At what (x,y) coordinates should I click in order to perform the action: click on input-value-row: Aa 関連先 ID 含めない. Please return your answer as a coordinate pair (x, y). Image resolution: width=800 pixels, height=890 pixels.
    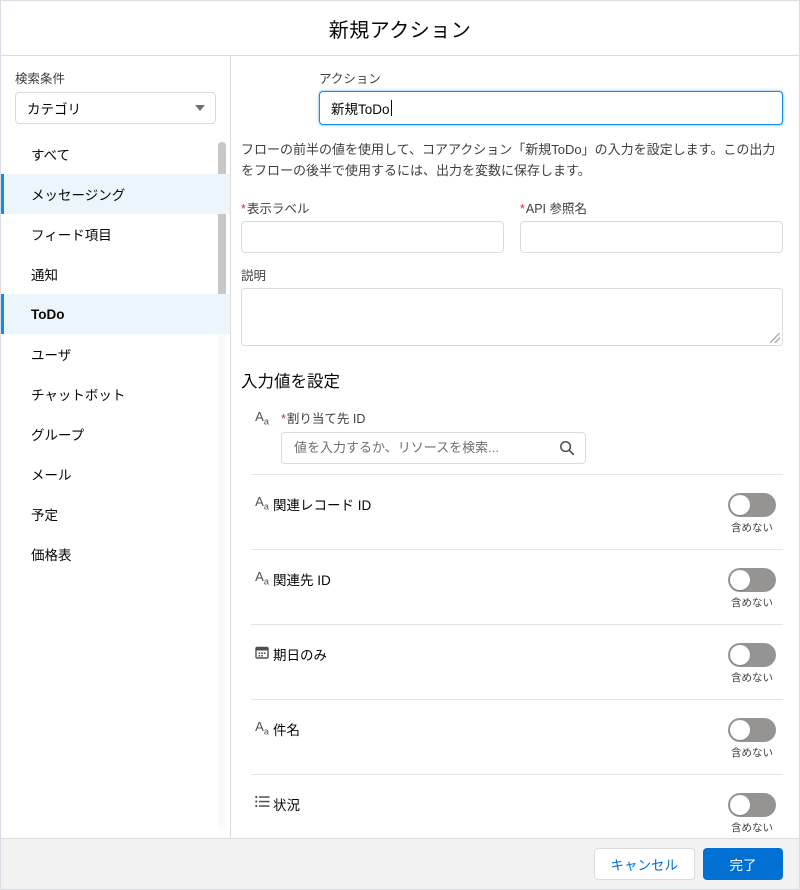
    Looking at the image, I should click on (517, 586).